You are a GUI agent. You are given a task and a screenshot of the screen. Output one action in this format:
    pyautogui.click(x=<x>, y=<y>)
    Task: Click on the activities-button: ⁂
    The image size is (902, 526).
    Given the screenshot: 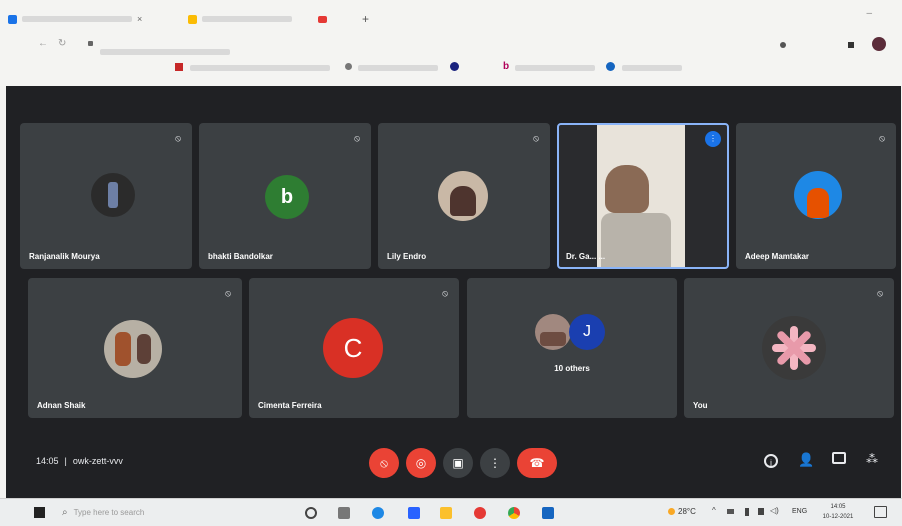 What is the action you would take?
    pyautogui.click(x=872, y=459)
    